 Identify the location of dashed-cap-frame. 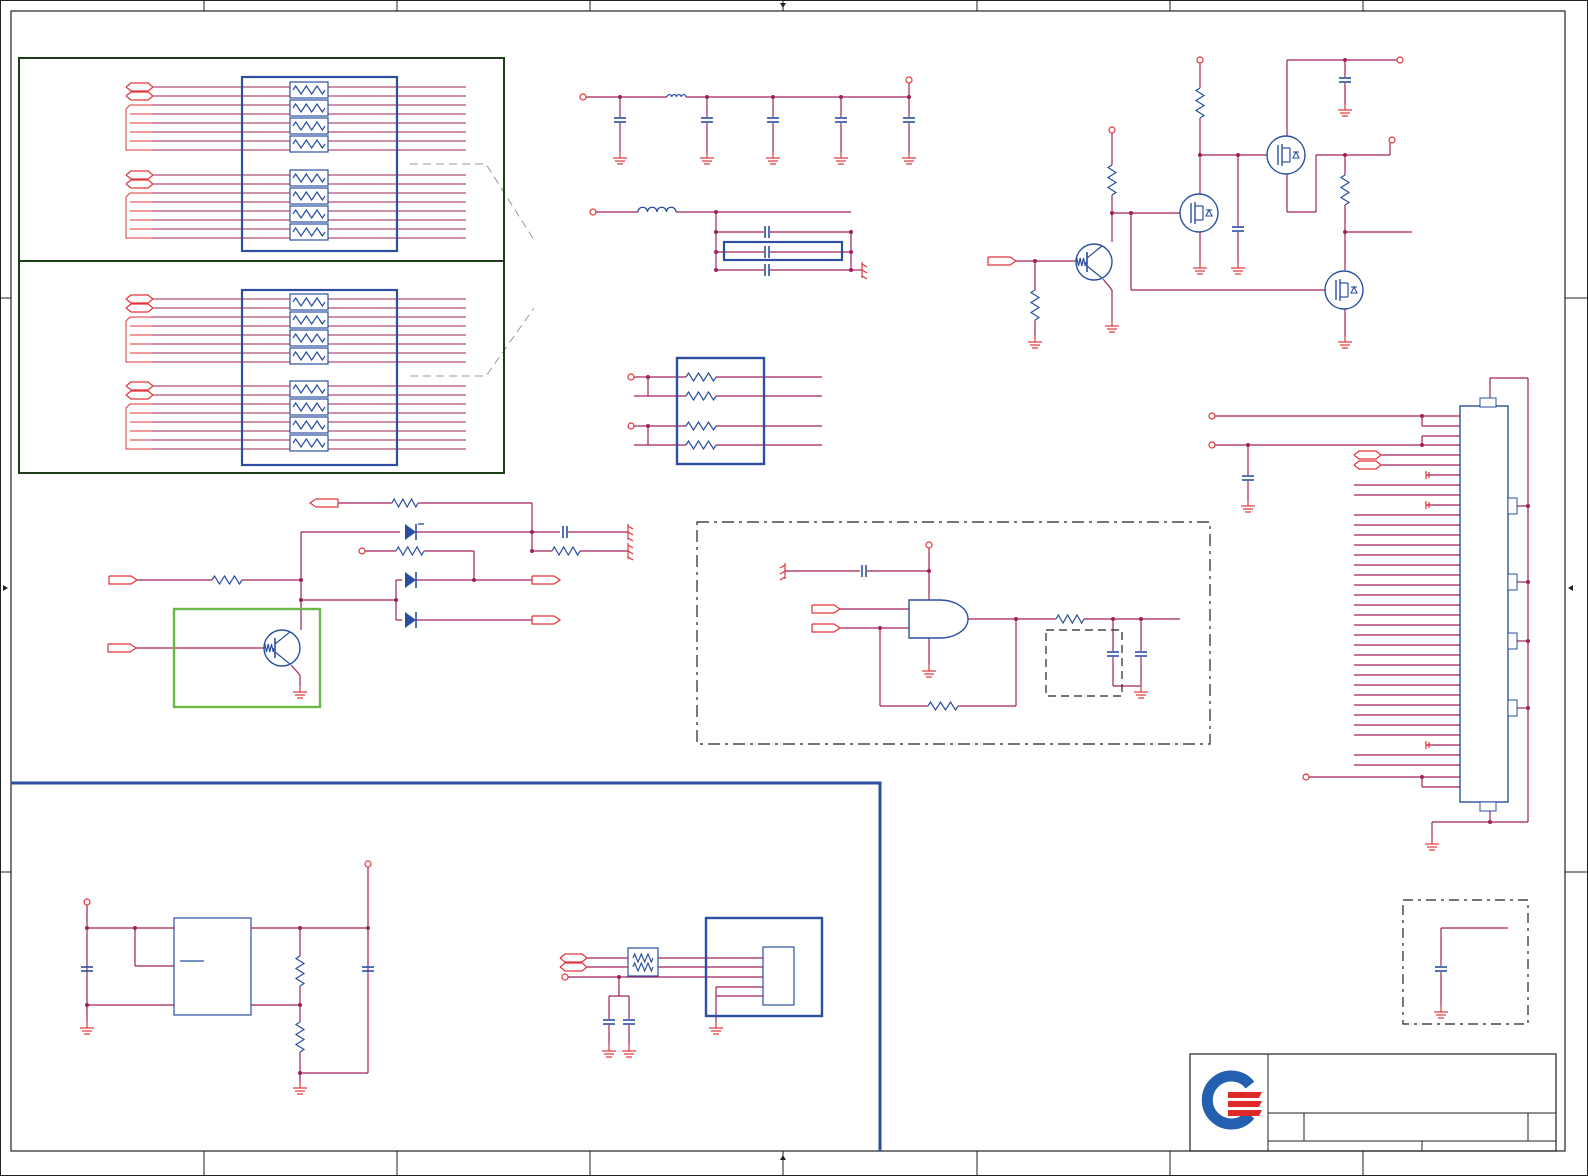
(1465, 962).